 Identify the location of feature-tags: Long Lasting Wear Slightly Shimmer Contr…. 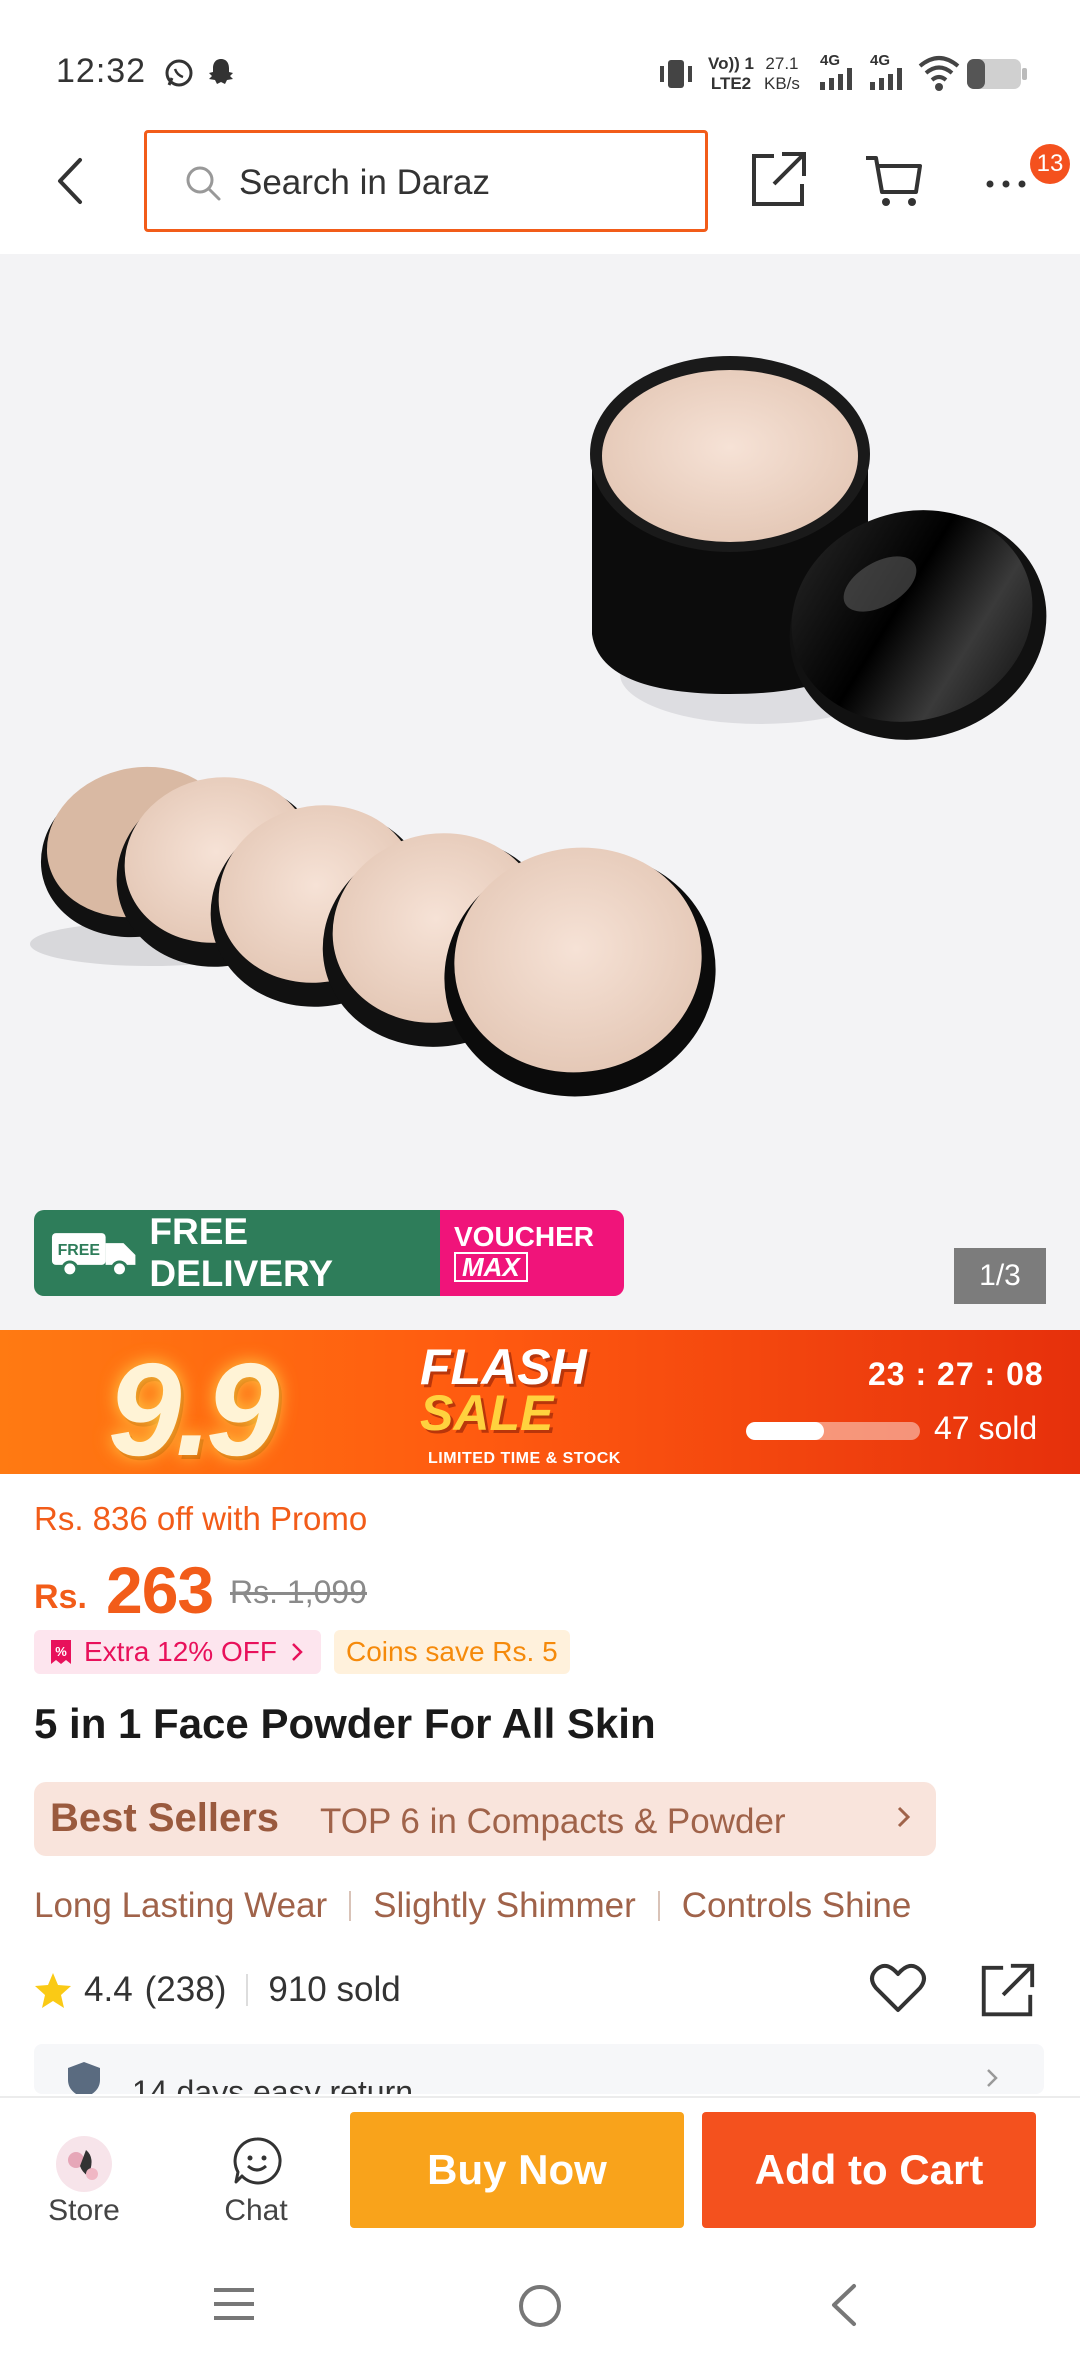
(472, 1906).